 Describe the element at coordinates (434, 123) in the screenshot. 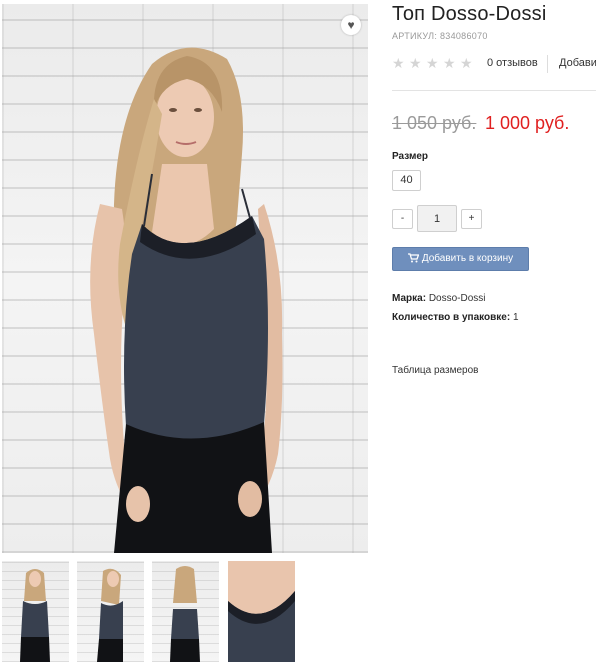

I see `old-price: 1 050 руб.` at that location.